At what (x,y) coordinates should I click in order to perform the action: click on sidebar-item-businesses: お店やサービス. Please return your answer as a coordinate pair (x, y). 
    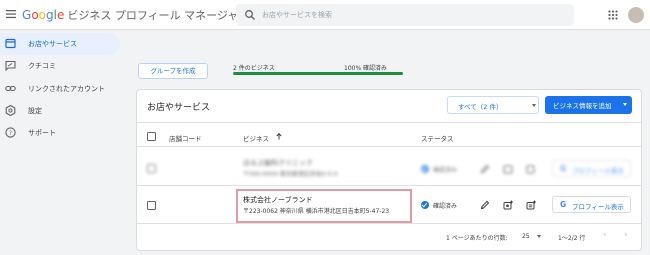
    Looking at the image, I should click on (60, 44).